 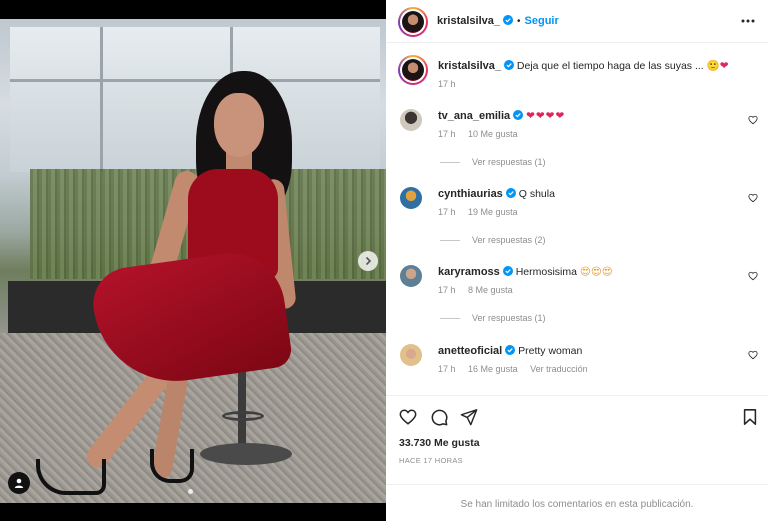 I want to click on commenter-username: cynthiaurias, so click(x=470, y=194).